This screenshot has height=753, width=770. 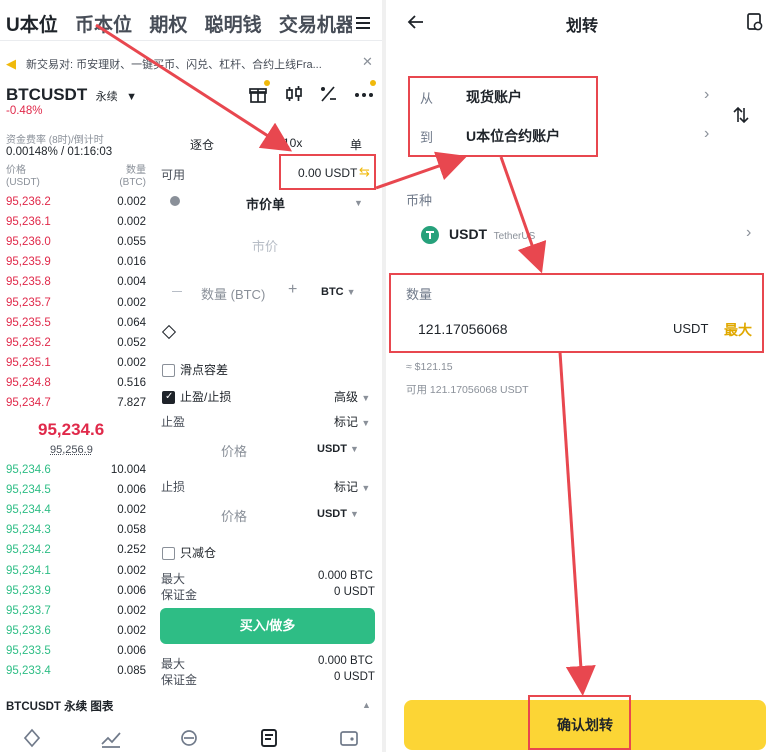 I want to click on tpsl-checkbox: 止盈/止损, so click(x=196, y=396).